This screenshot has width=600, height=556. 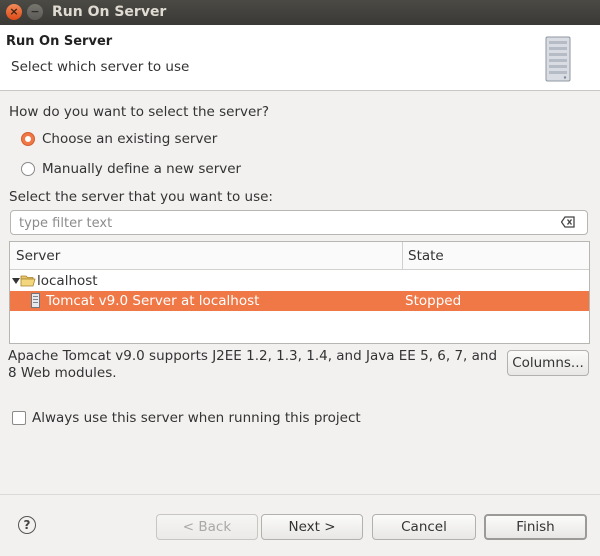 What do you see at coordinates (130, 139) in the screenshot?
I see `radio-existing-label: Choose an existing server` at bounding box center [130, 139].